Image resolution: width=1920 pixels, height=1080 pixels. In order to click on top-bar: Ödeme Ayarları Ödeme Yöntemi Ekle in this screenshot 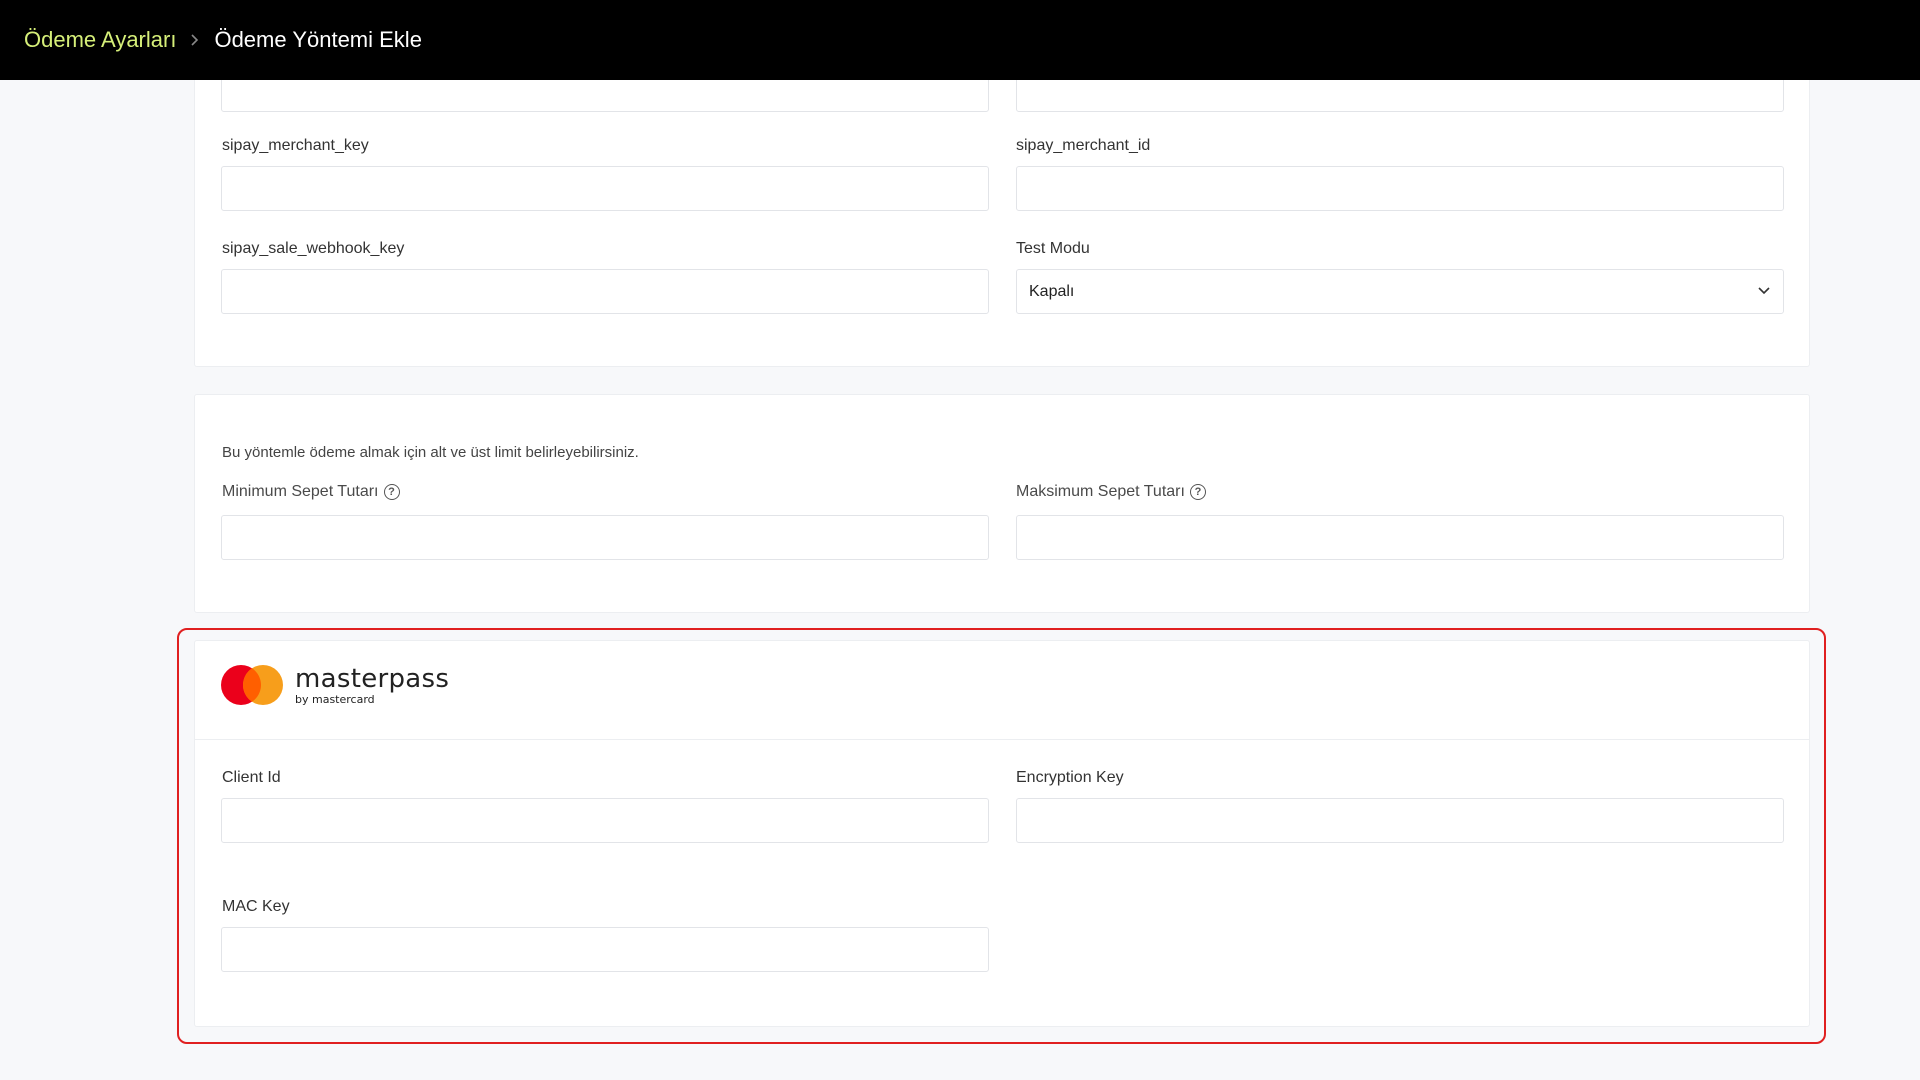, I will do `click(960, 40)`.